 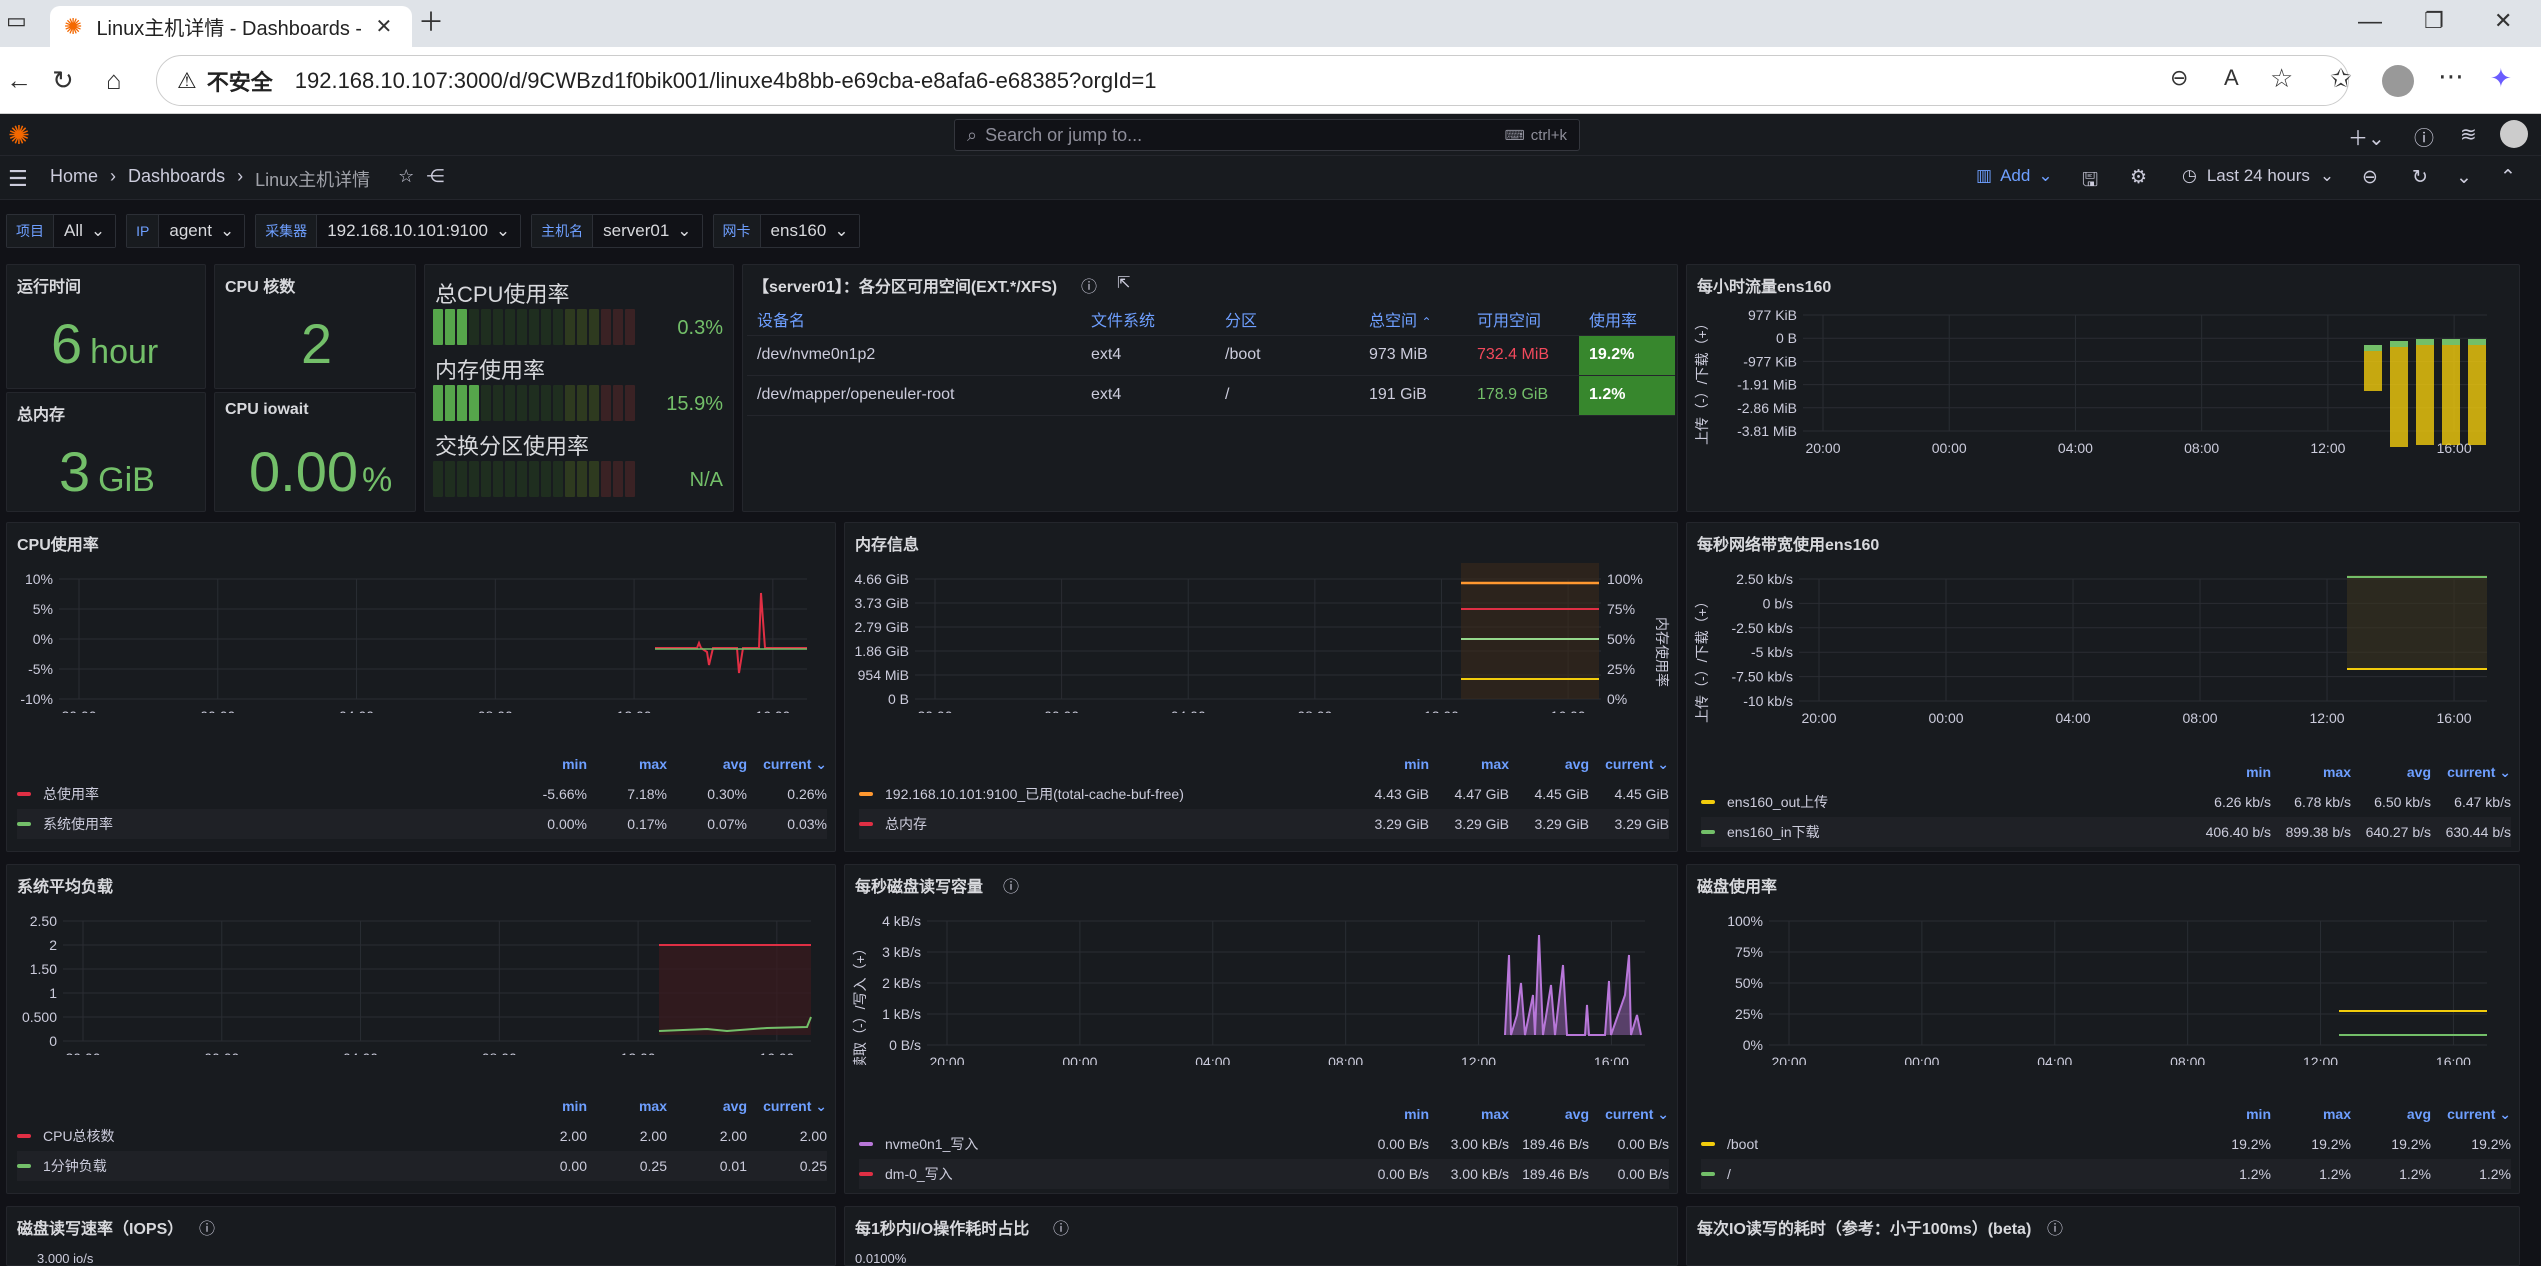 What do you see at coordinates (16, 21) in the screenshot?
I see `sidebar-toggle-icon: ▭` at bounding box center [16, 21].